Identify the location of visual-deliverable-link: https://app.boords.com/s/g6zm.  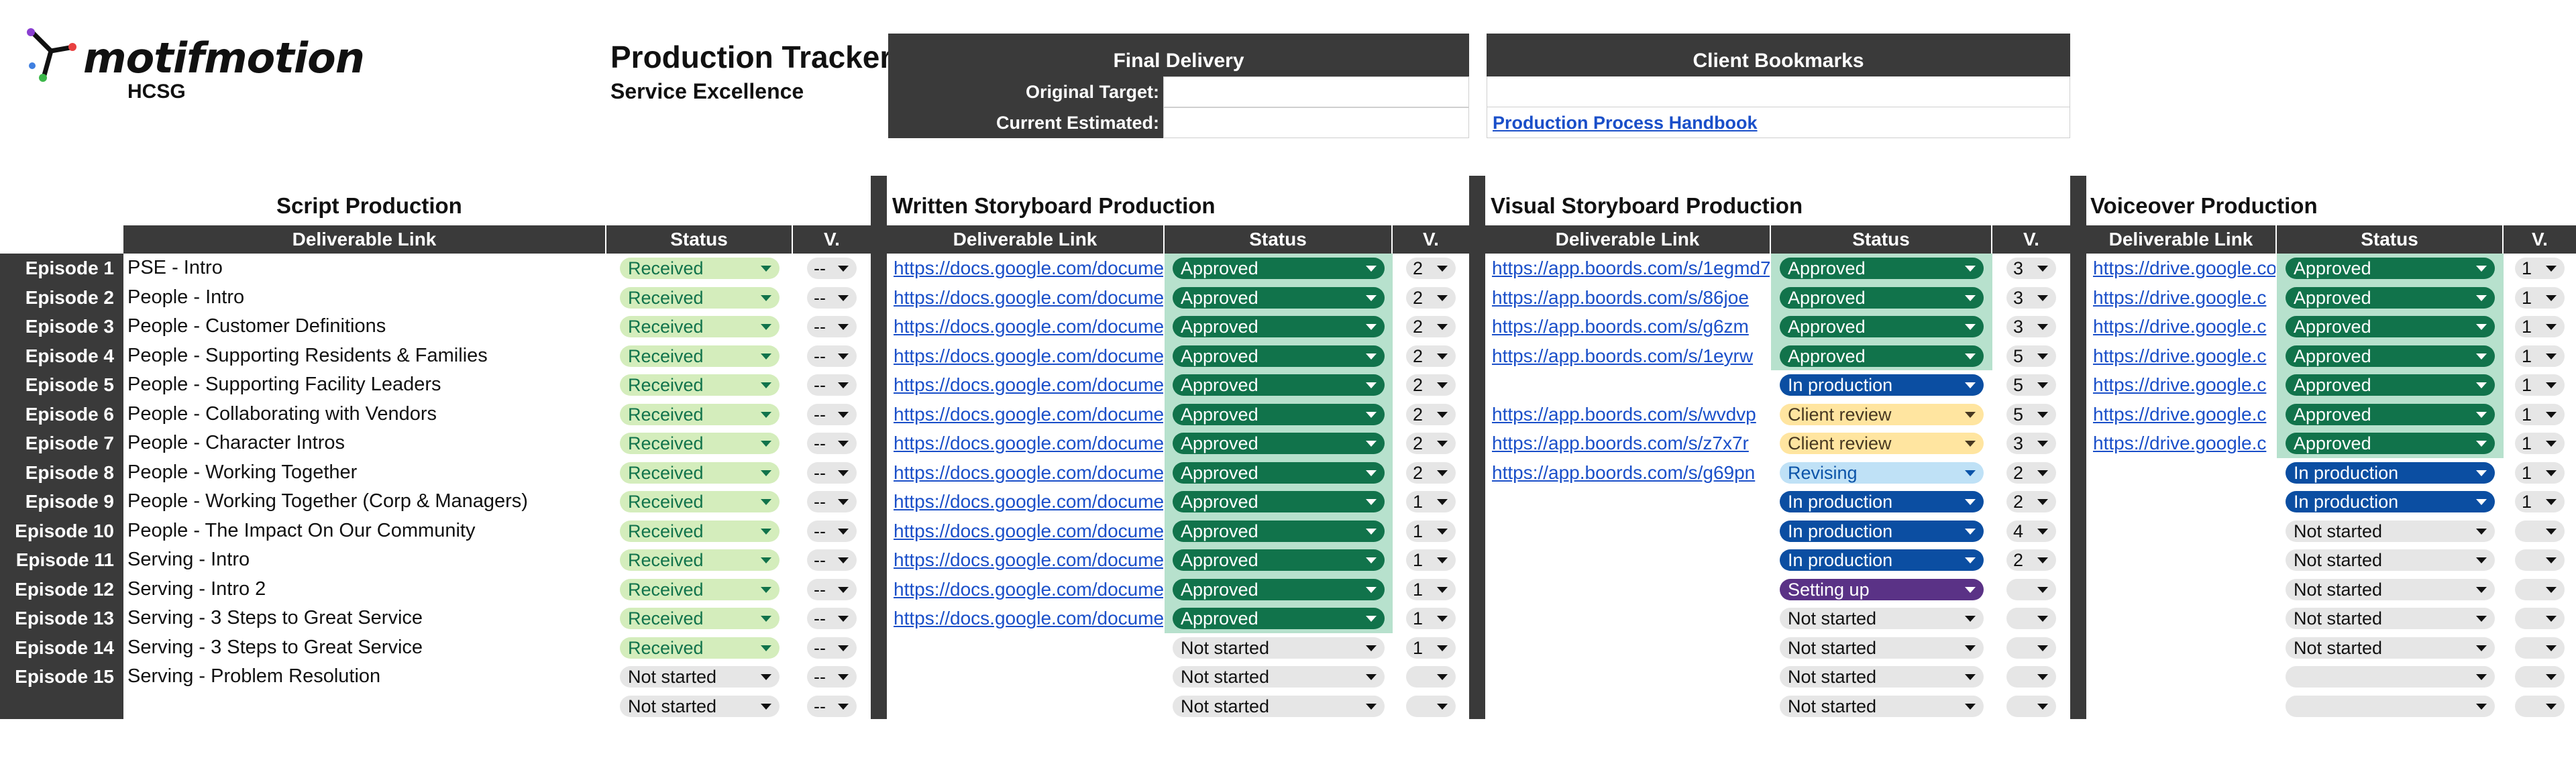
(1631, 326).